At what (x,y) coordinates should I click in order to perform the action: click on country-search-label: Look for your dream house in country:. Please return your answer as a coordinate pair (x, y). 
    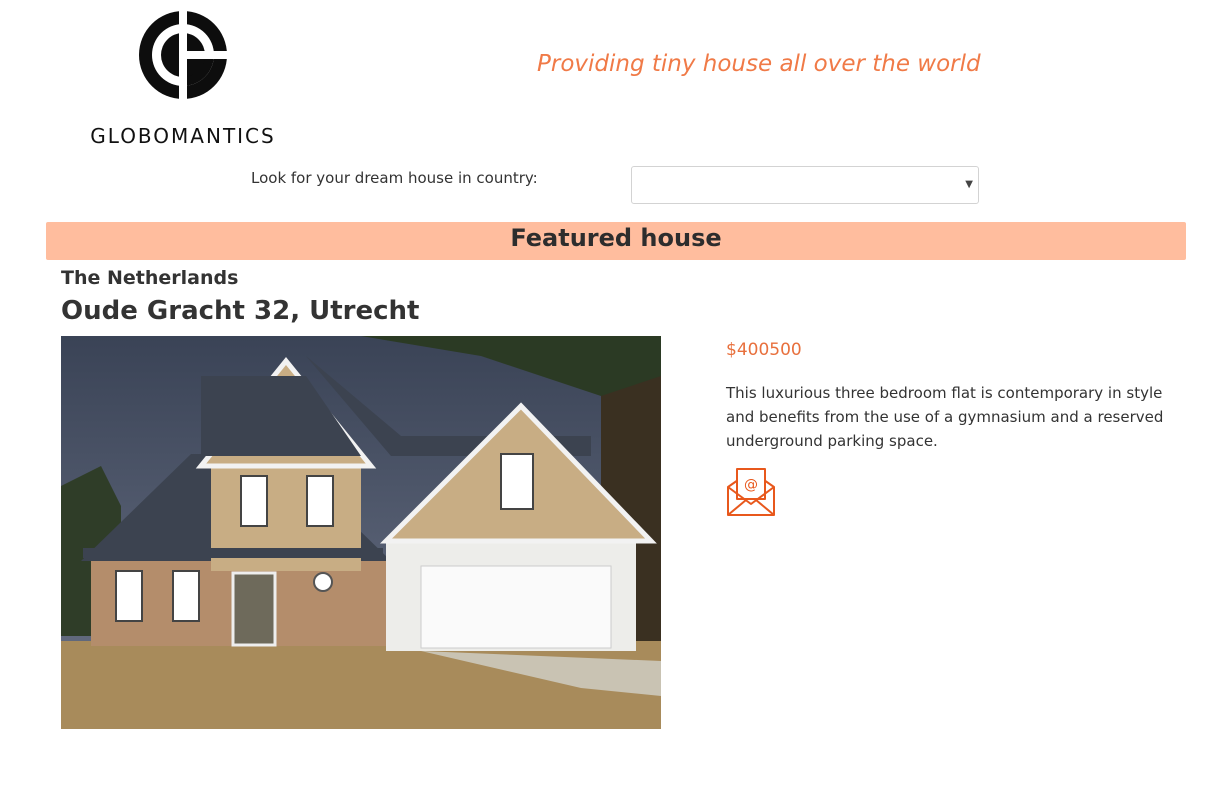
    Looking at the image, I should click on (394, 178).